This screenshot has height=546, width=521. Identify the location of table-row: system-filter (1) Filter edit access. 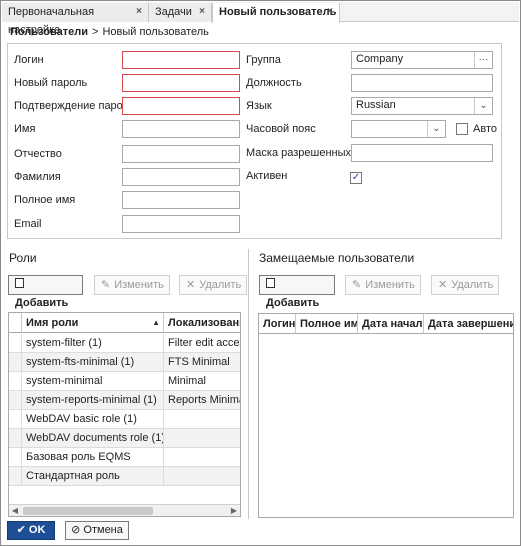
(124, 343).